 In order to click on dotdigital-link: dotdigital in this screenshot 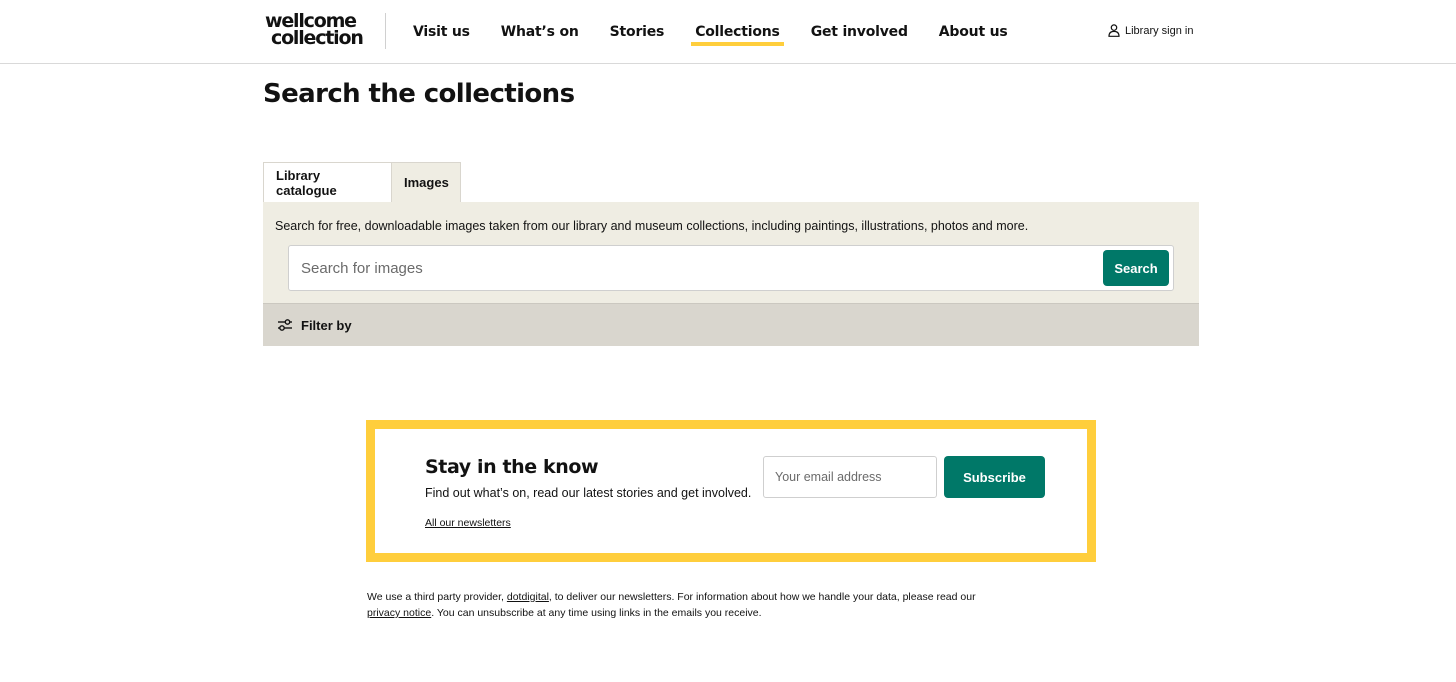, I will do `click(528, 597)`.